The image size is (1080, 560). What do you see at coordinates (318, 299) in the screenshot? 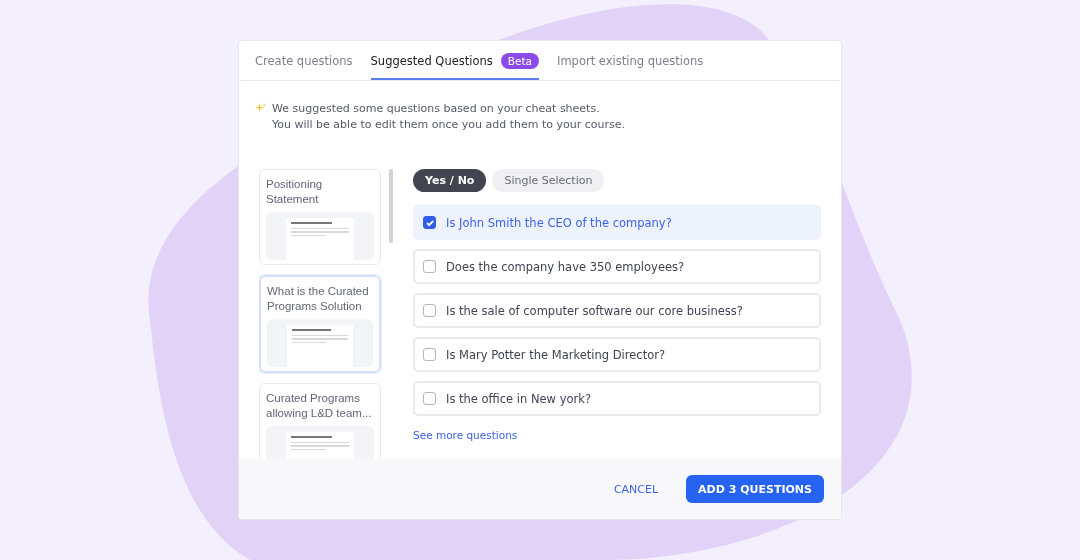
I see `sheet-title: What is the Curated Programs Solution` at bounding box center [318, 299].